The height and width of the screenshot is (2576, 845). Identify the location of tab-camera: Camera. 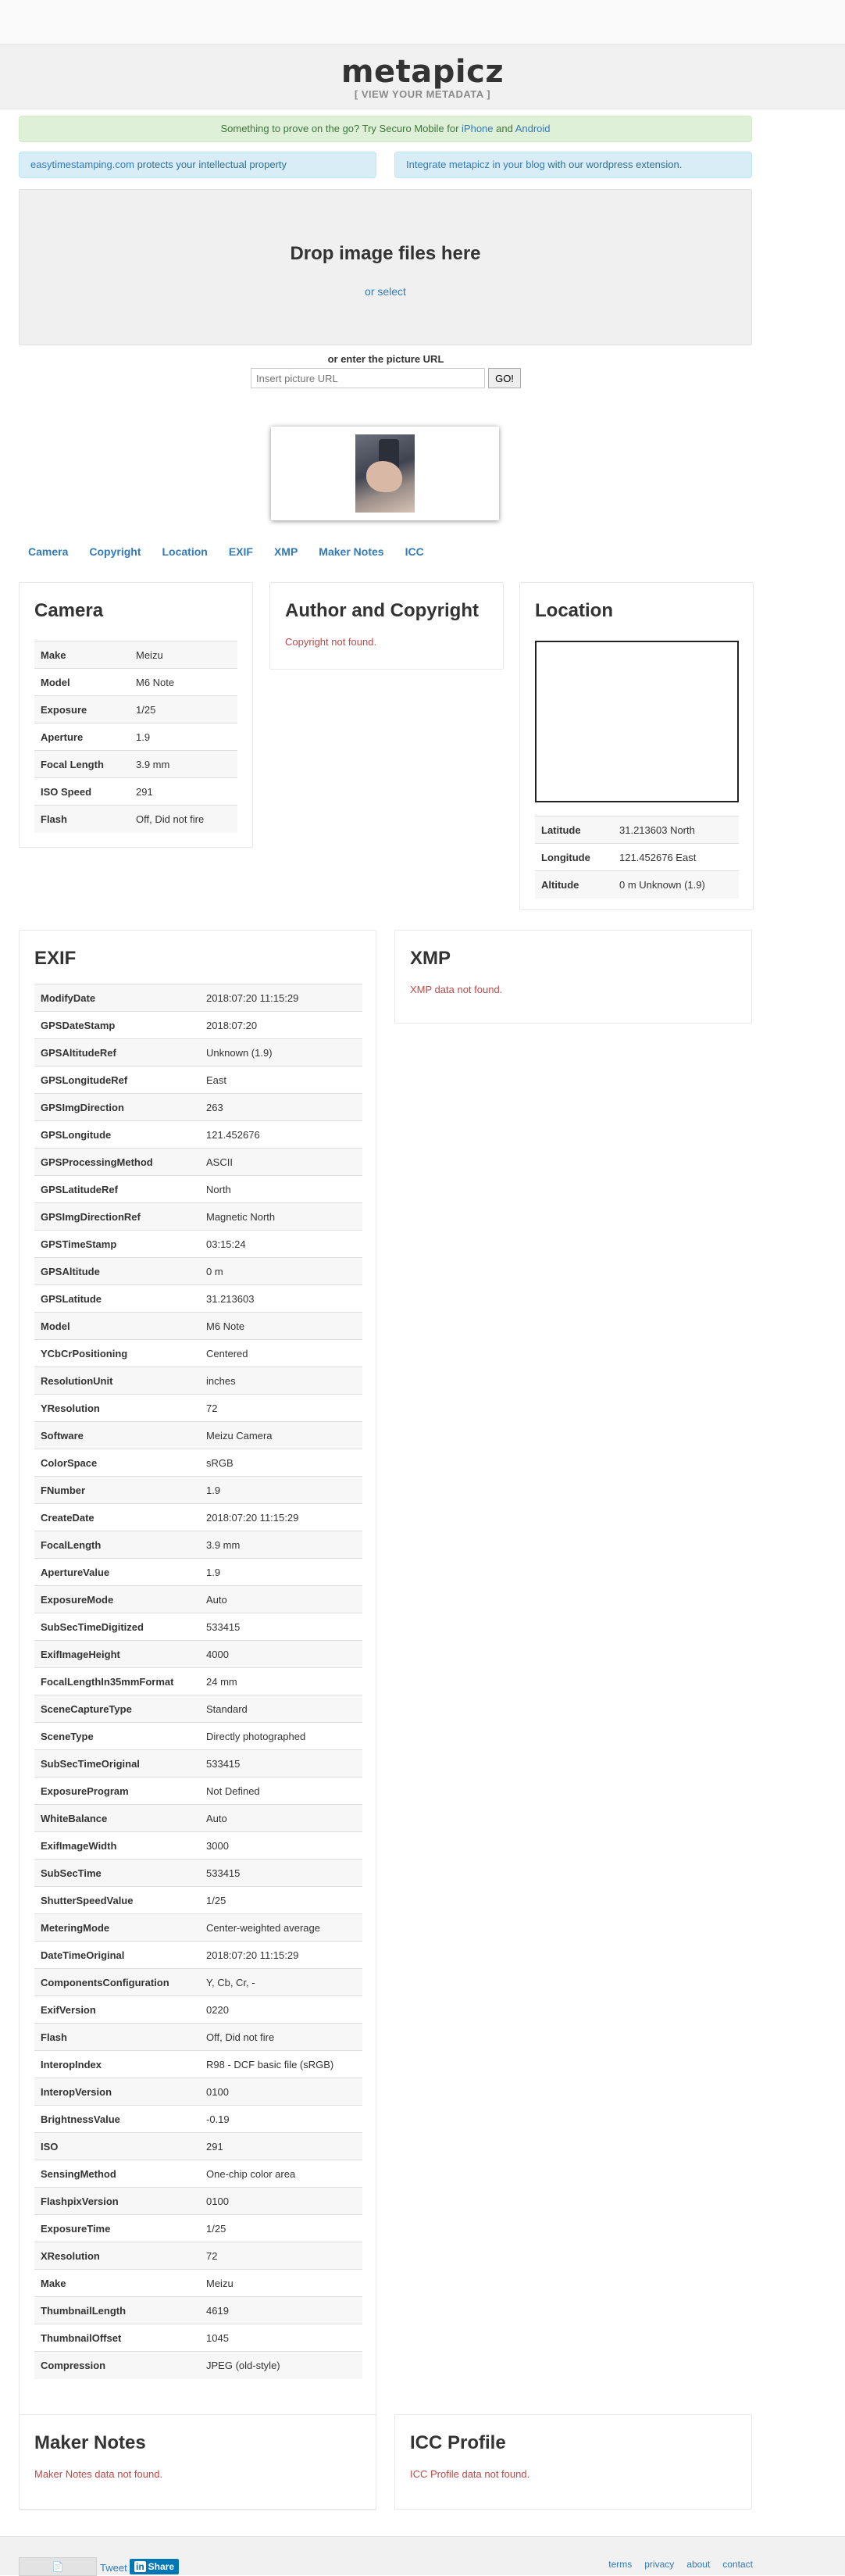
(48, 552).